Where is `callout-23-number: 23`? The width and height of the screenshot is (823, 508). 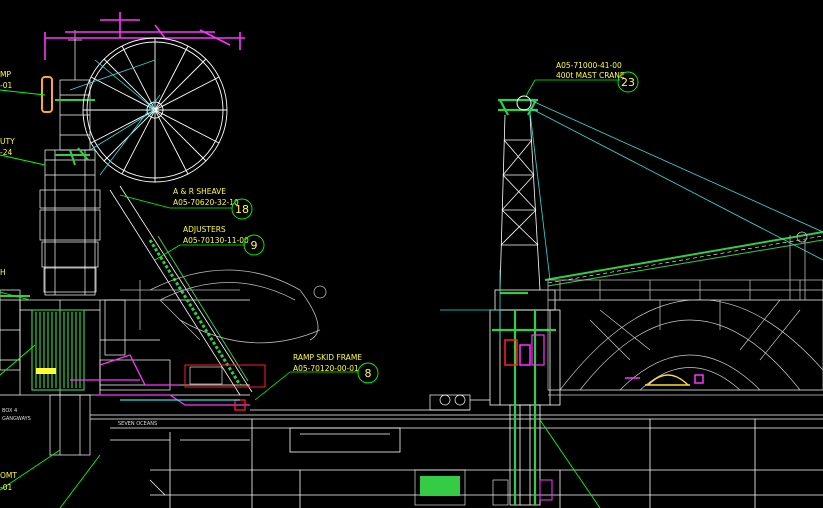 callout-23-number: 23 is located at coordinates (628, 82).